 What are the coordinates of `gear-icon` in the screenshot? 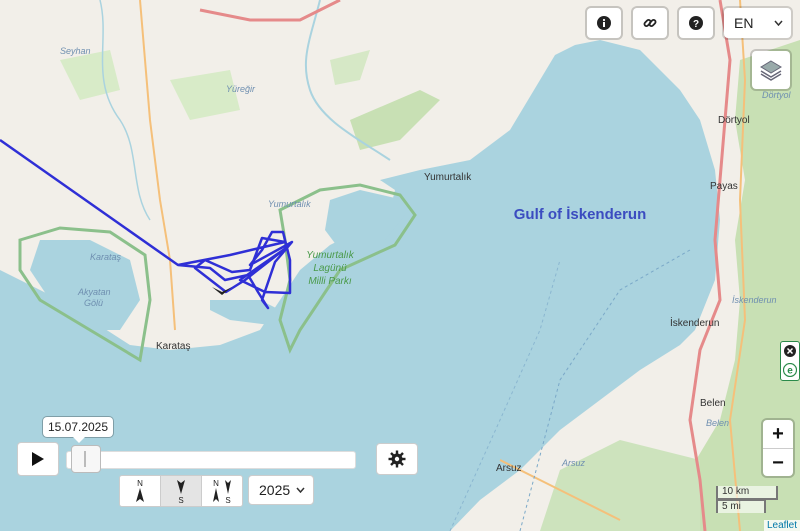 It's located at (397, 459).